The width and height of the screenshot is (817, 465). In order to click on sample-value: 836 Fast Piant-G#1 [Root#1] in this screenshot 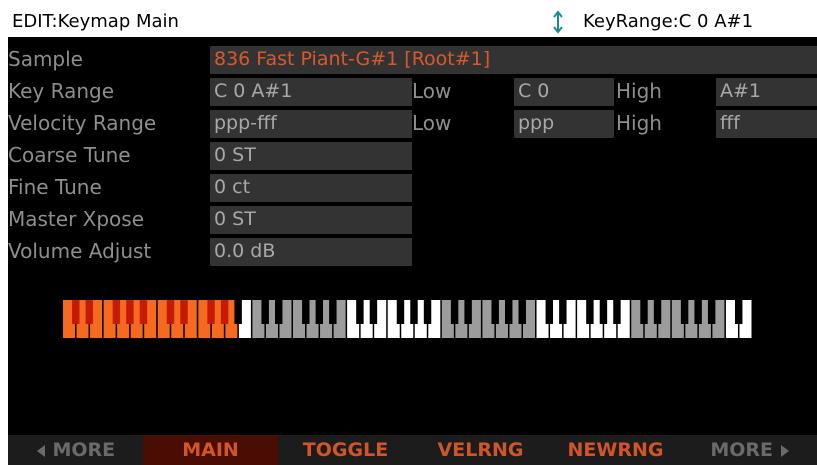, I will do `click(513, 60)`.